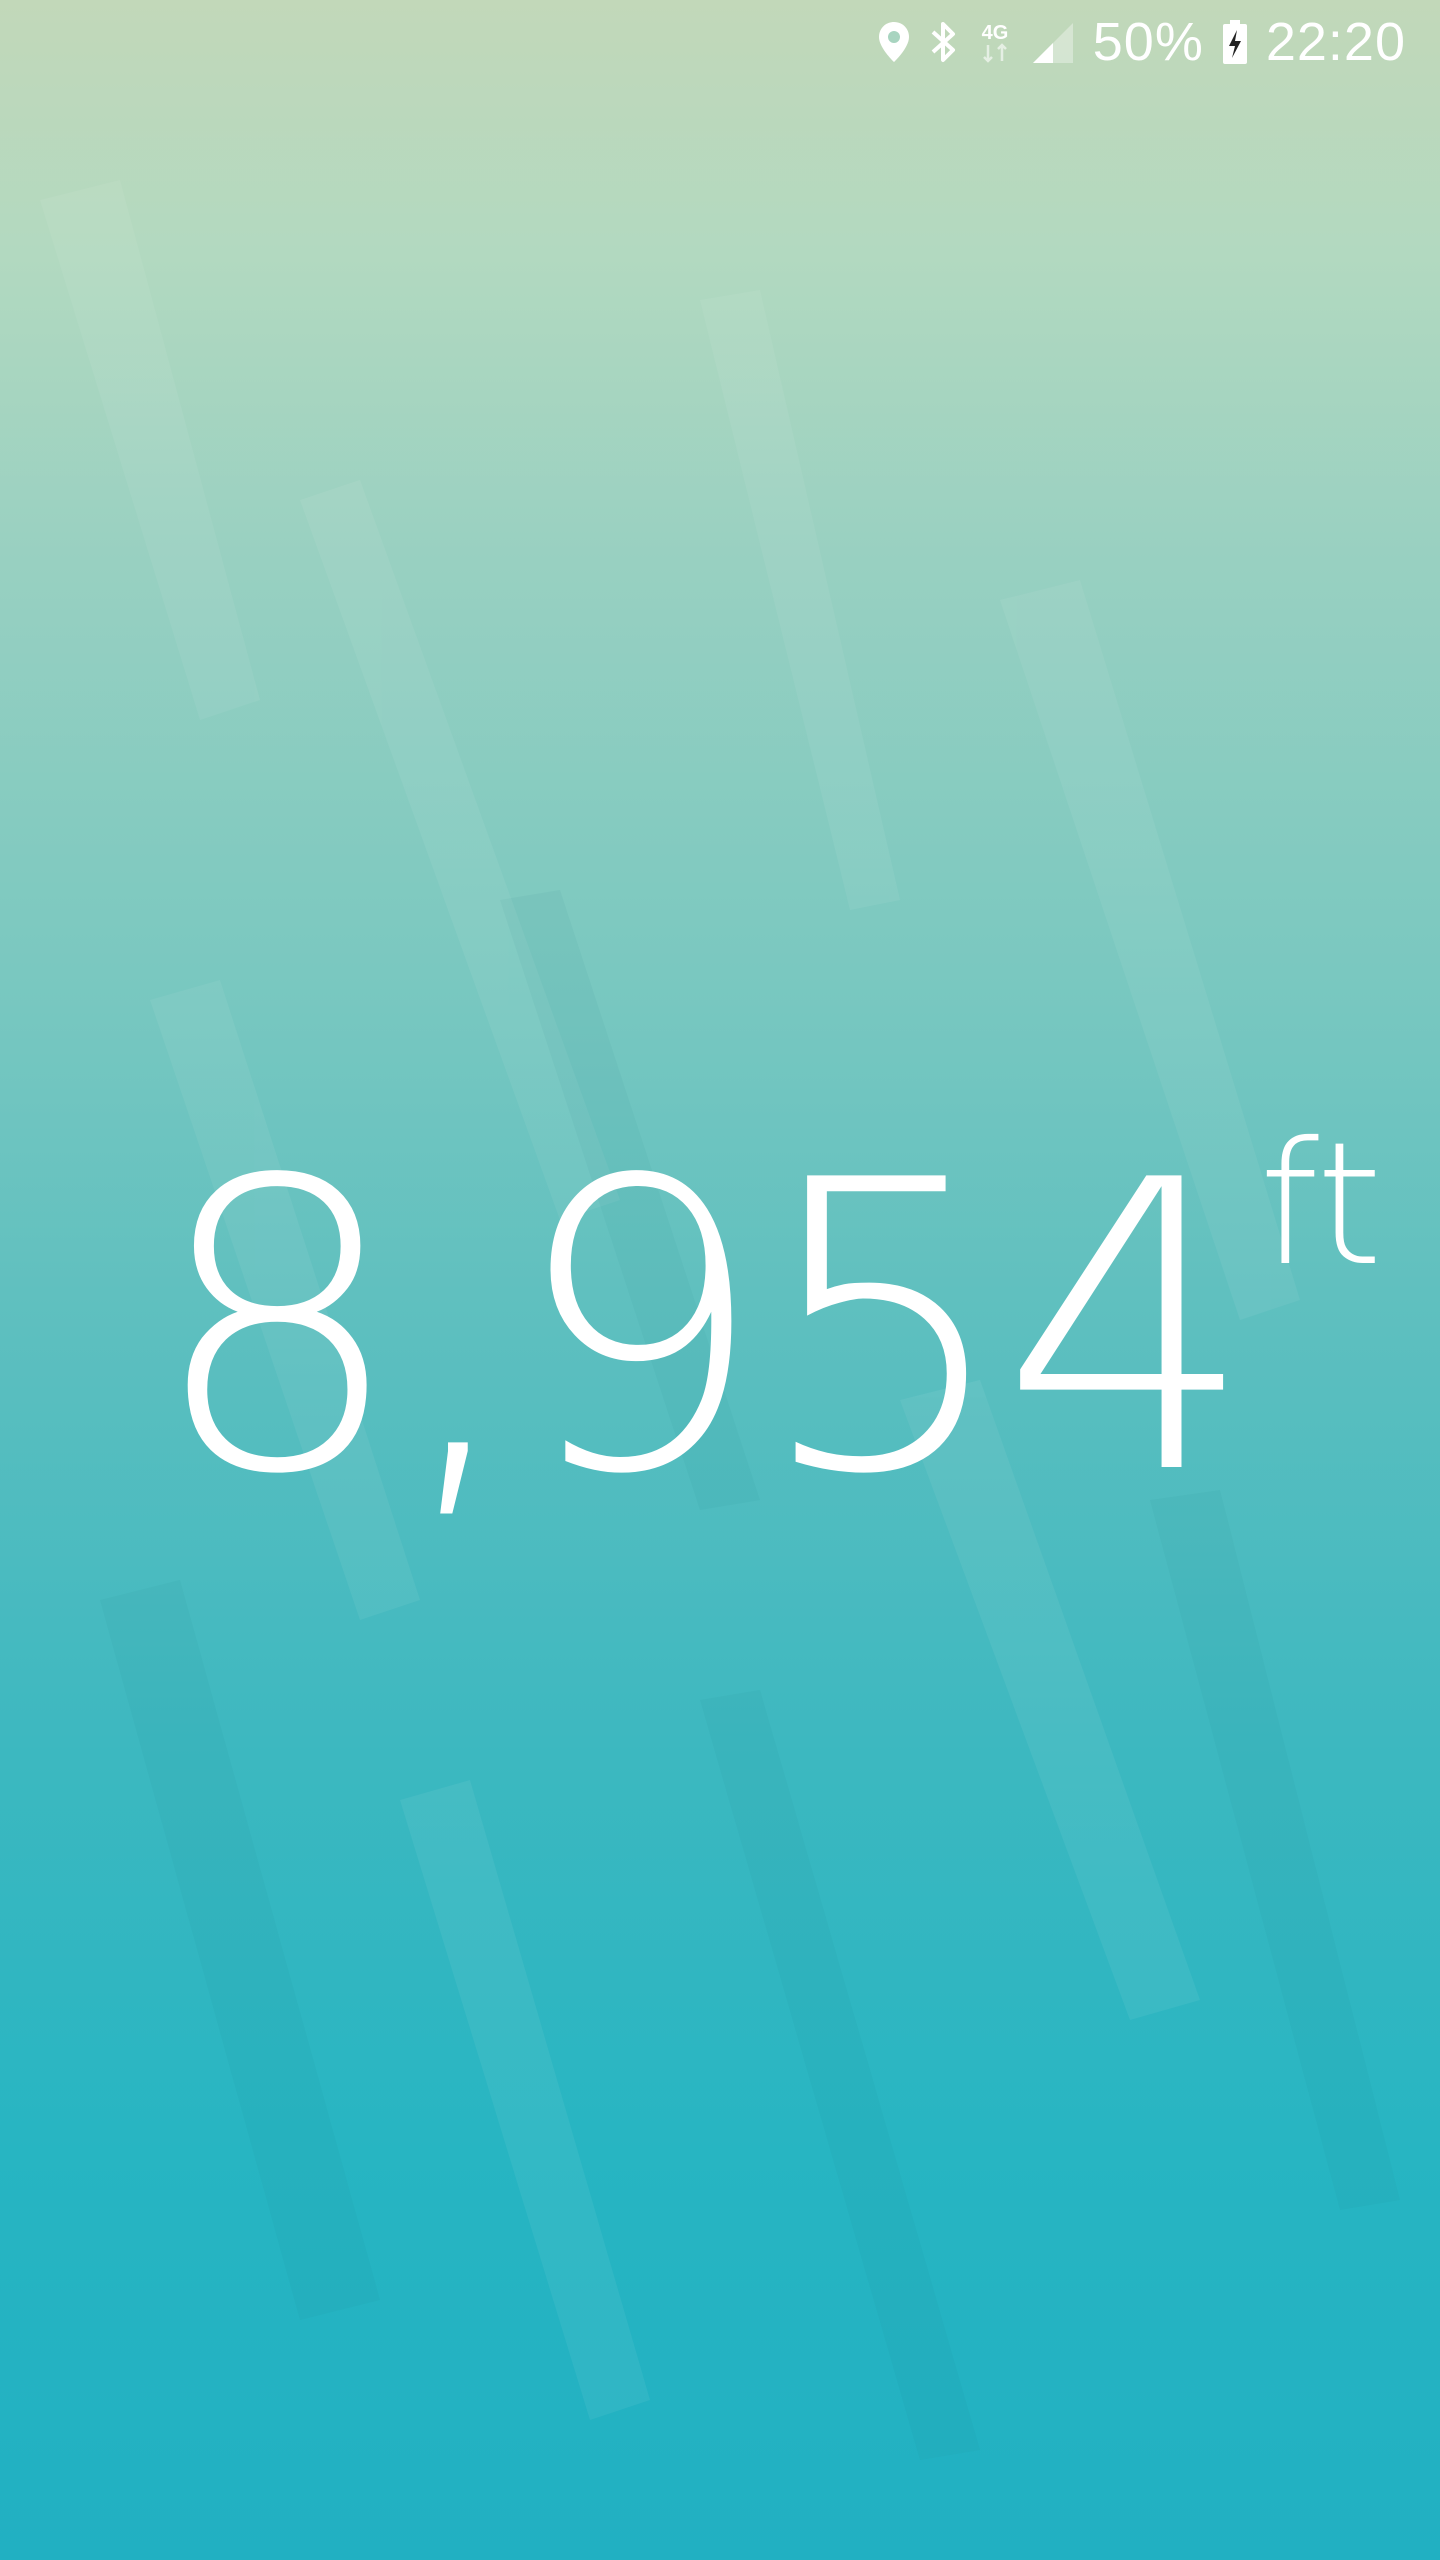 This screenshot has height=2560, width=1440. I want to click on battery-charging-icon, so click(1235, 42).